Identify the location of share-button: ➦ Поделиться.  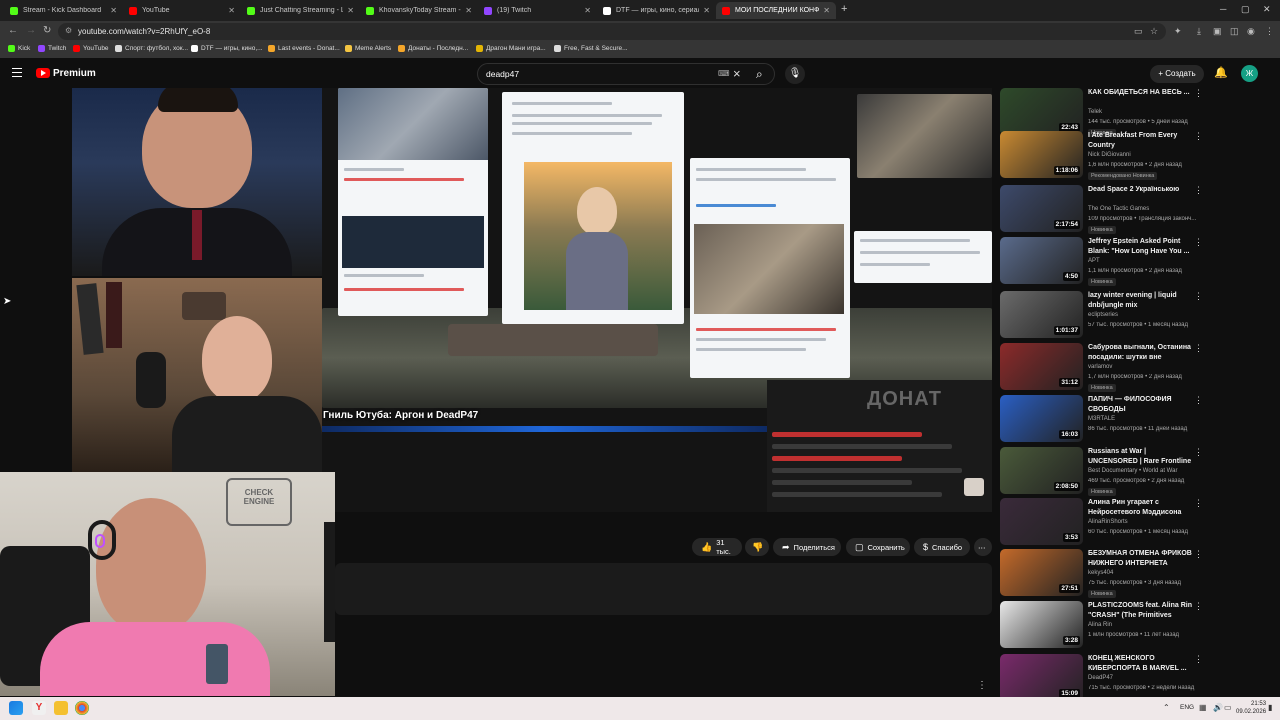
(807, 547).